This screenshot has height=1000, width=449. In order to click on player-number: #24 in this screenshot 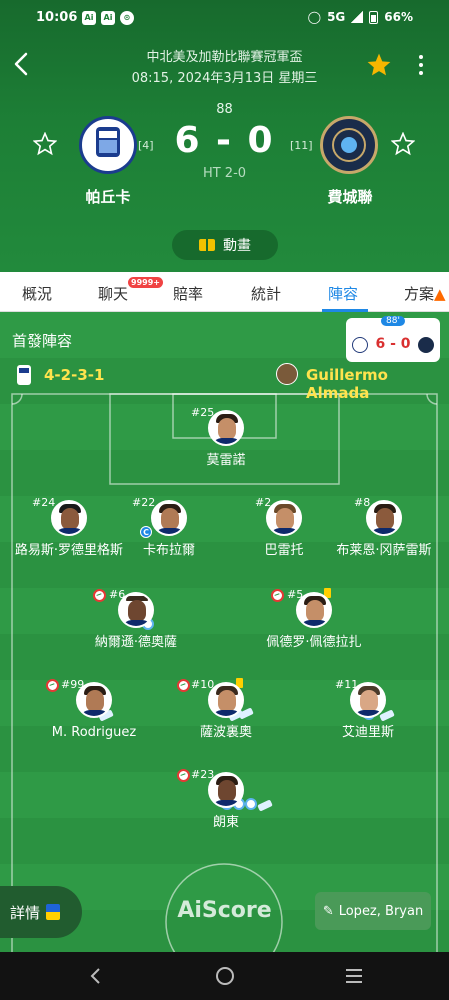, I will do `click(44, 502)`.